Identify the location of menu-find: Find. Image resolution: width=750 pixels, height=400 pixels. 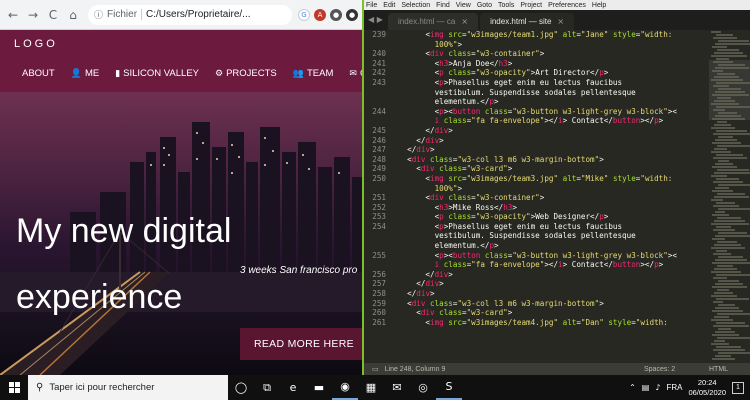
(443, 5).